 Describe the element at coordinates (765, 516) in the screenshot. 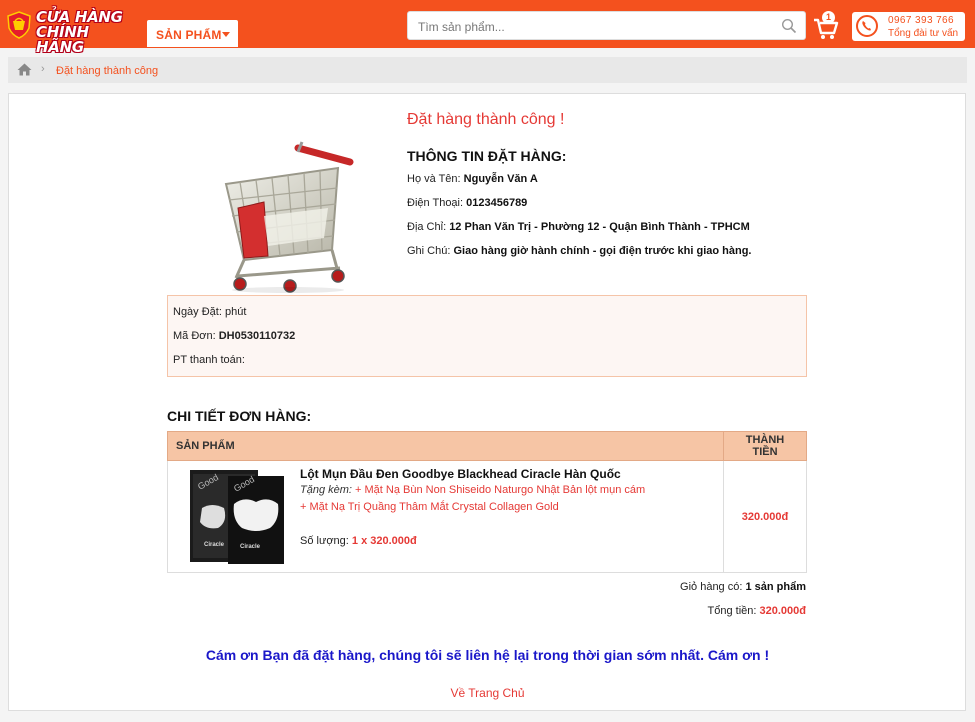

I see `line-total: 320.000đ` at that location.